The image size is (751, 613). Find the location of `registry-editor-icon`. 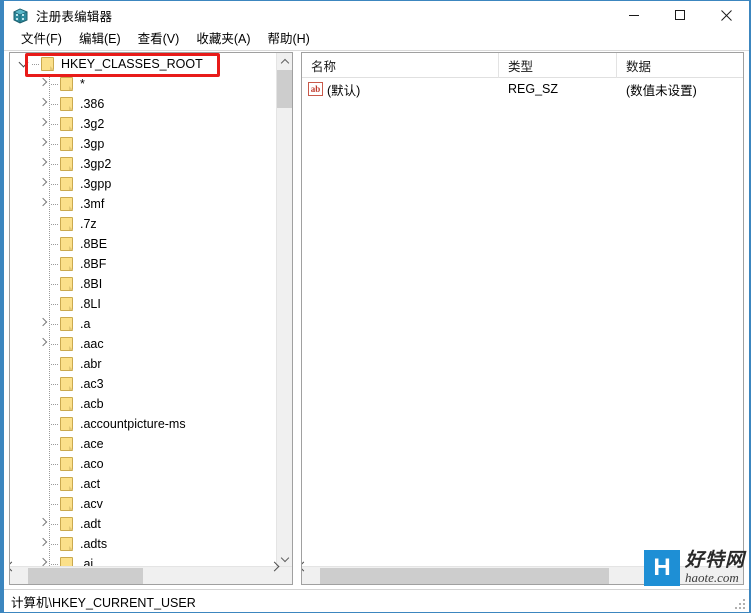

registry-editor-icon is located at coordinates (20, 15).